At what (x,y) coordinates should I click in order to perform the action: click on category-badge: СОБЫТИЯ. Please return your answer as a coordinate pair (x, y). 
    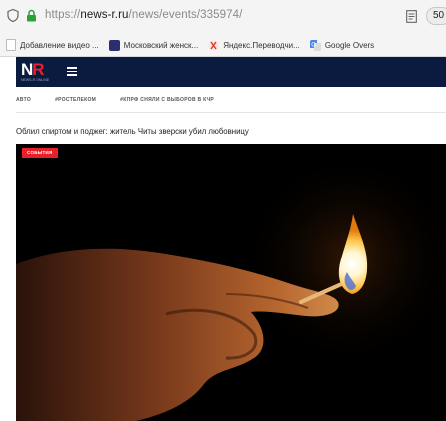
    Looking at the image, I should click on (40, 153).